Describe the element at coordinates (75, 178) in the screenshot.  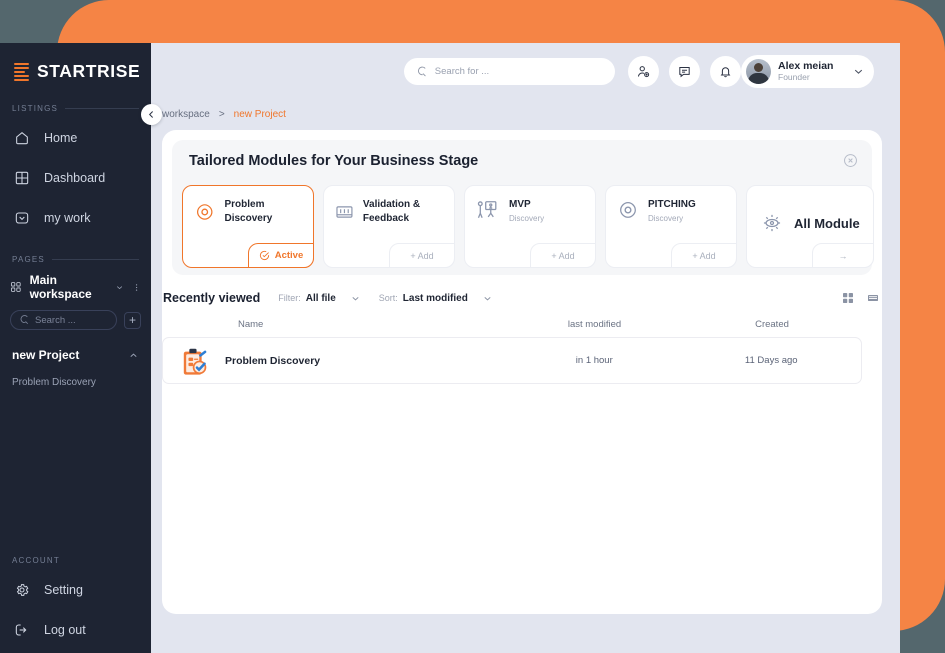
I see `sidebar-item-dashboard: Dashboard` at that location.